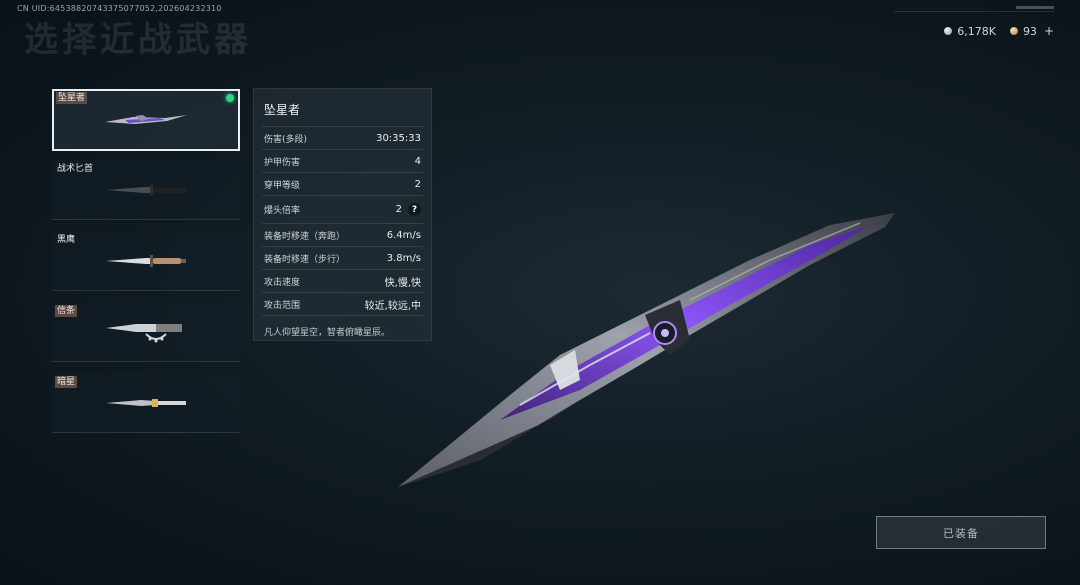 The width and height of the screenshot is (1080, 585). What do you see at coordinates (286, 139) in the screenshot?
I see `stat-label: 伤害(多段)` at bounding box center [286, 139].